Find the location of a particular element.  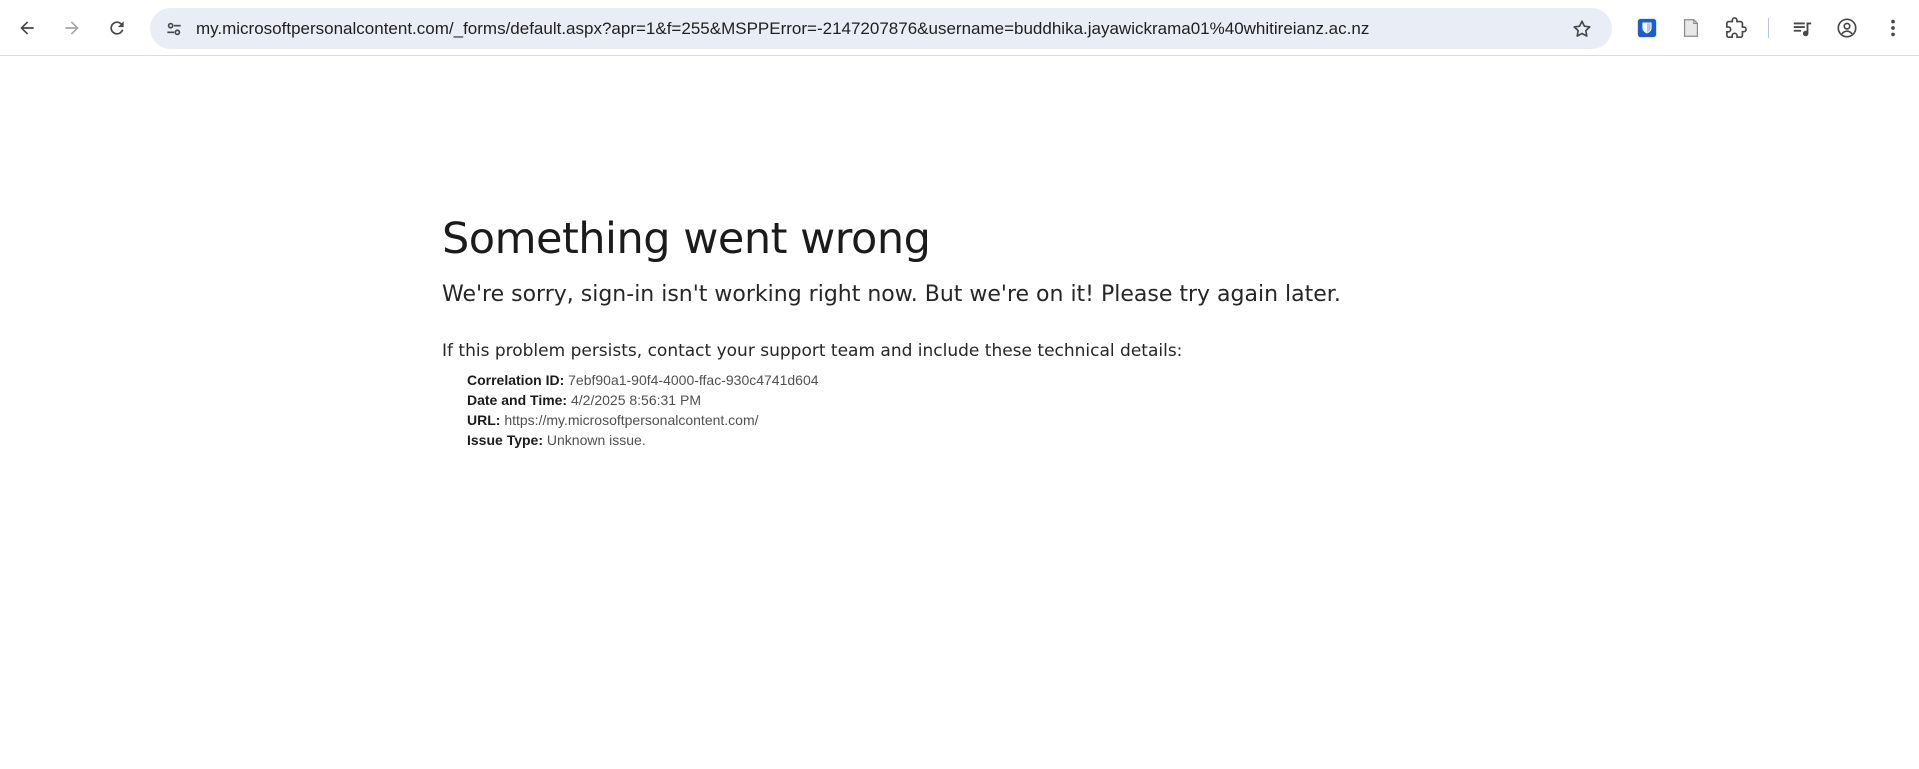

toolbar-separator is located at coordinates (1768, 28).